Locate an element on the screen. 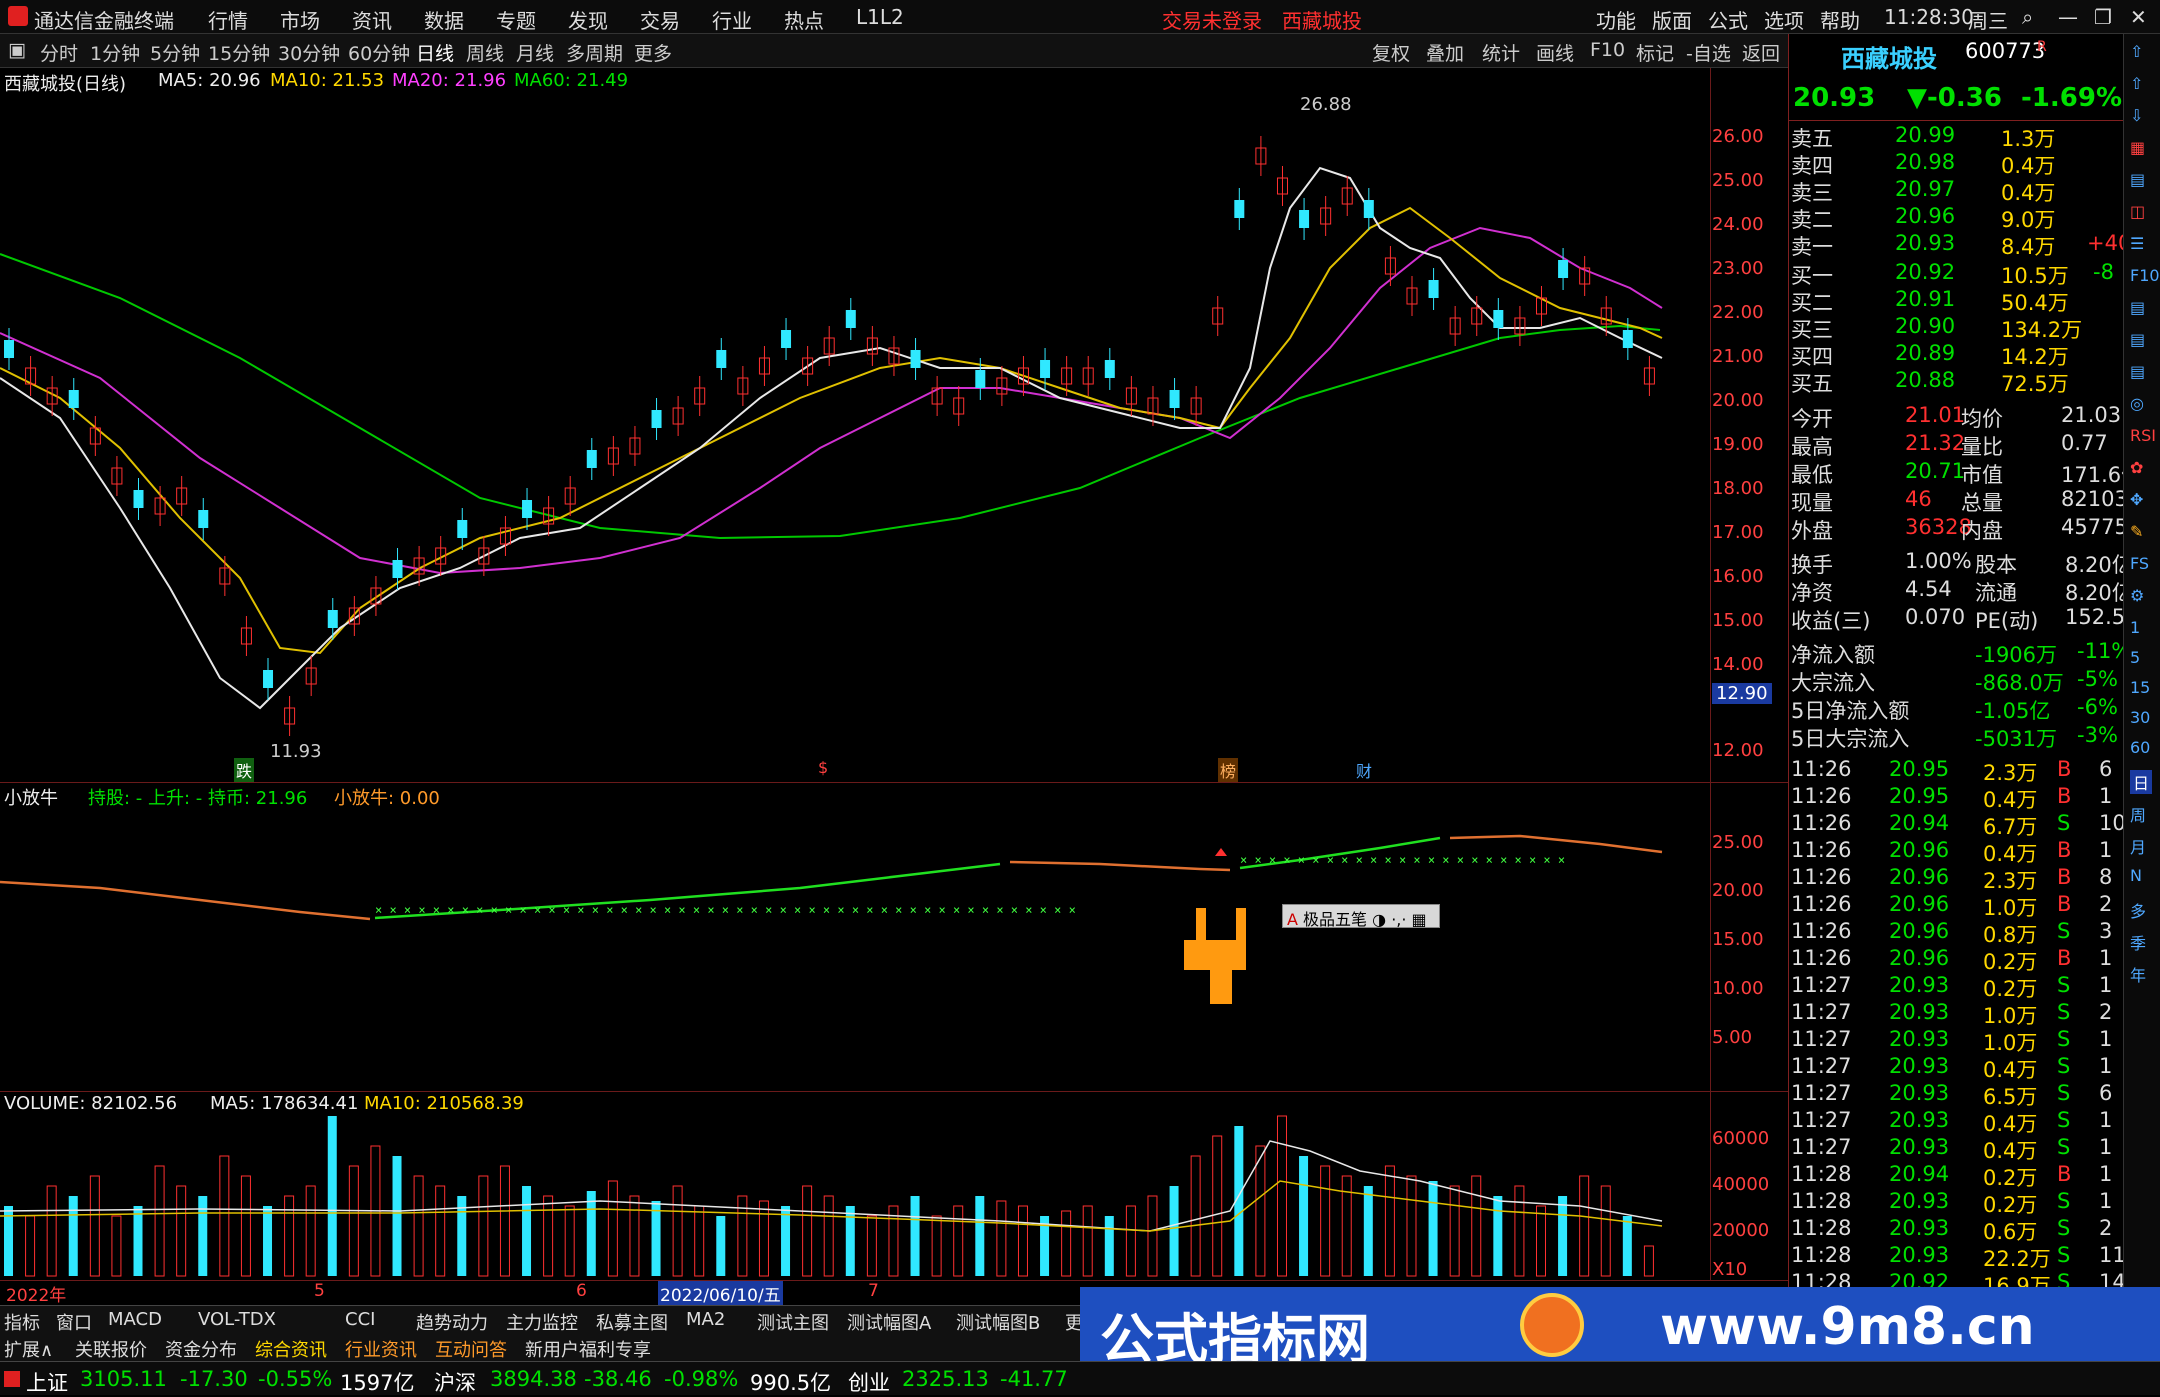 This screenshot has height=1397, width=2160. rsi-icon: RSI is located at coordinates (2143, 435).